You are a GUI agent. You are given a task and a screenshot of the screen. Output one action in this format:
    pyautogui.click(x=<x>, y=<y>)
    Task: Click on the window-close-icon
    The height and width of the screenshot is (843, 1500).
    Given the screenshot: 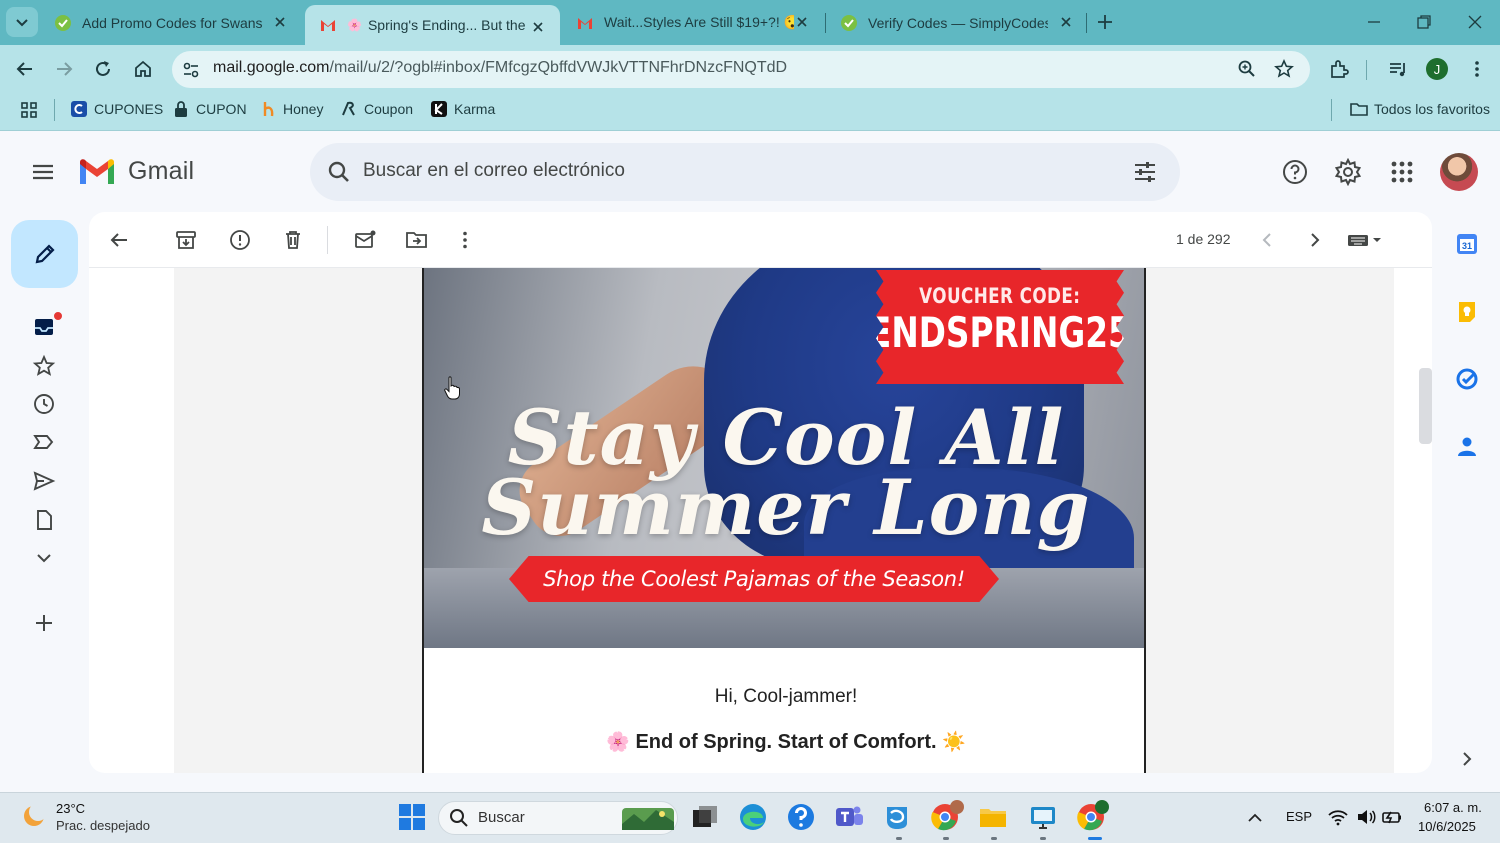 What is the action you would take?
    pyautogui.click(x=1475, y=22)
    